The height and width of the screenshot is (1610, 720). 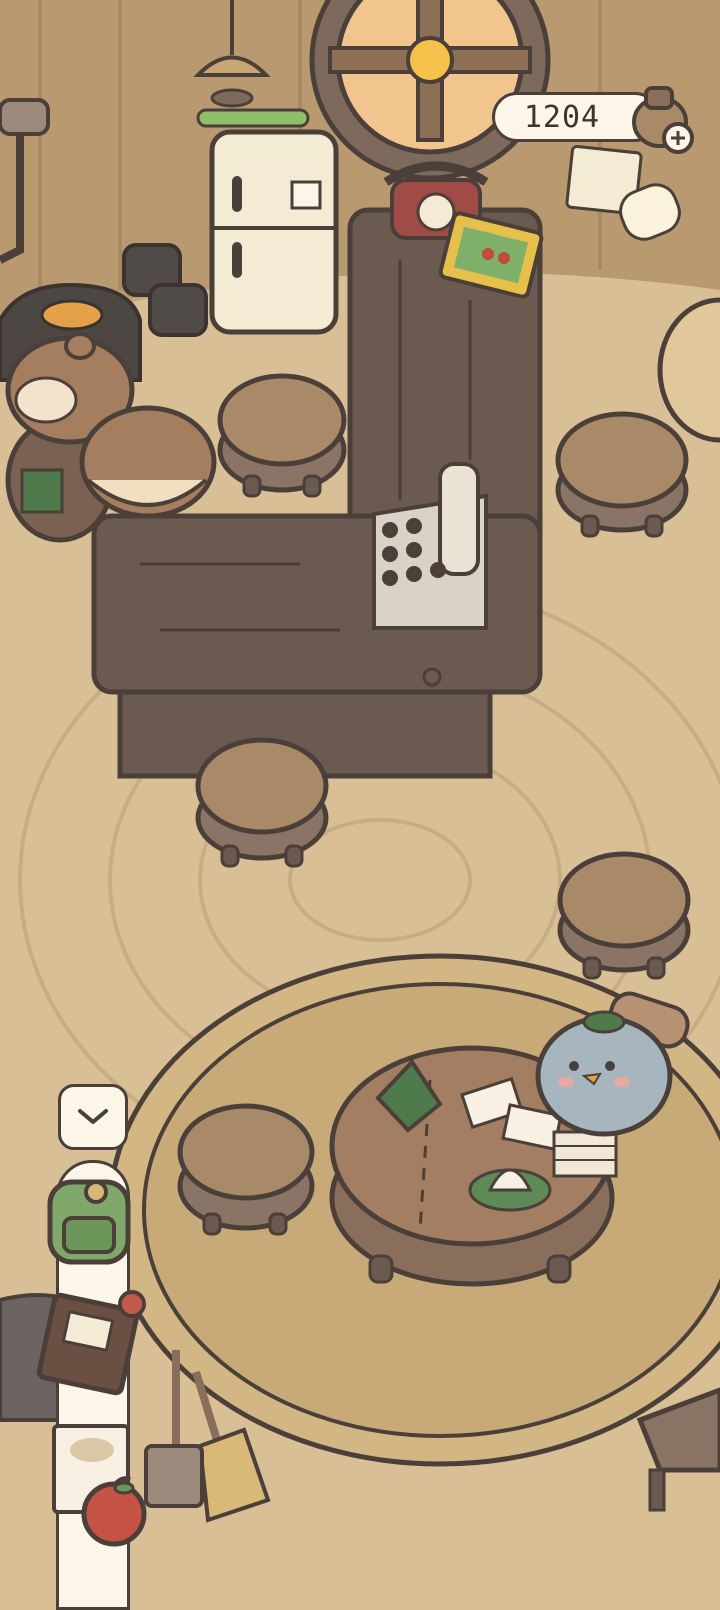 What do you see at coordinates (148, 462) in the screenshot?
I see `bun-character-head` at bounding box center [148, 462].